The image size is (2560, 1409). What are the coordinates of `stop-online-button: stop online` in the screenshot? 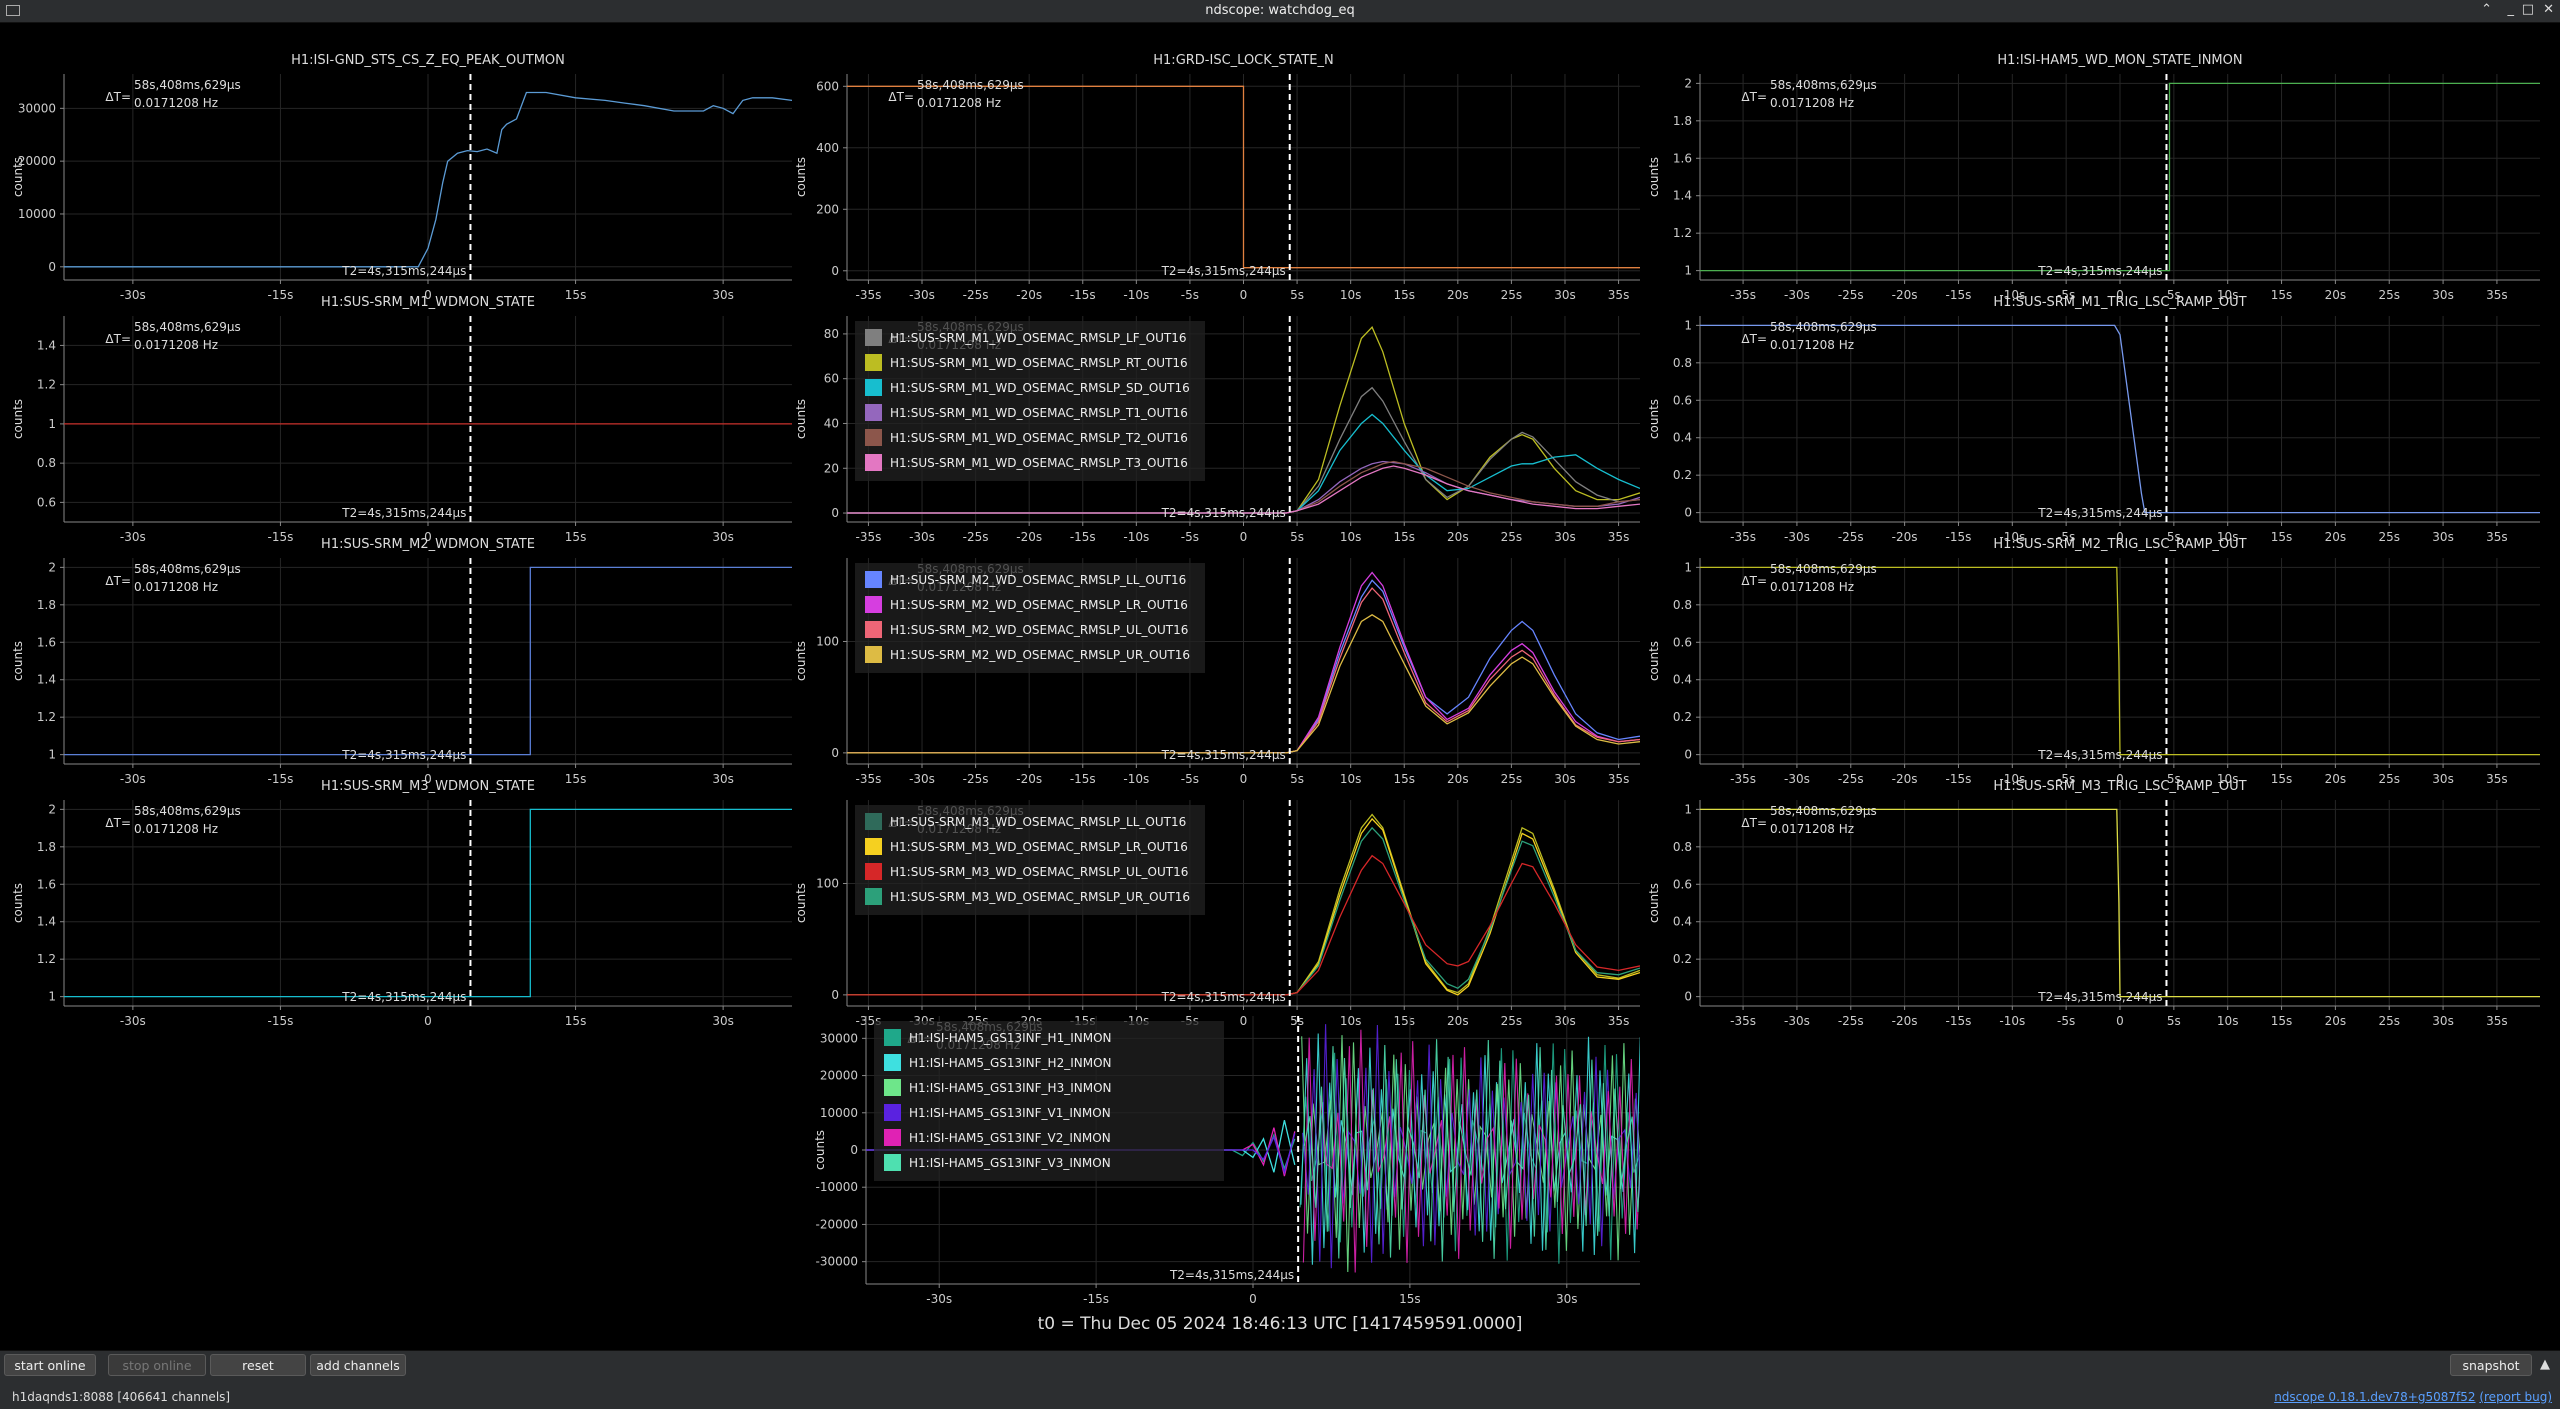 It's located at (157, 1365).